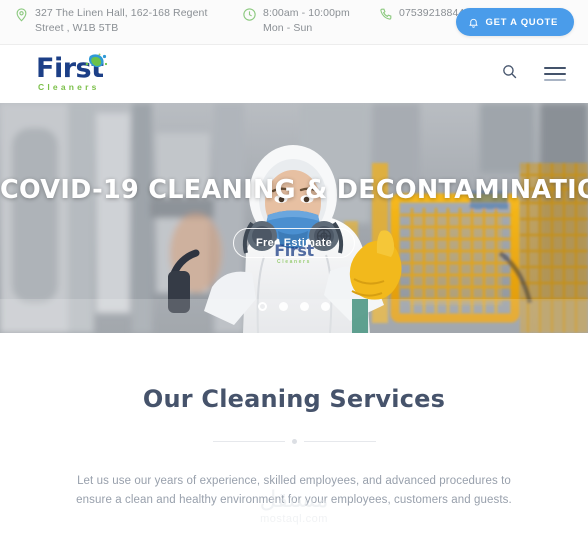 The image size is (588, 540). Describe the element at coordinates (473, 22) in the screenshot. I see `bell-icon` at that location.